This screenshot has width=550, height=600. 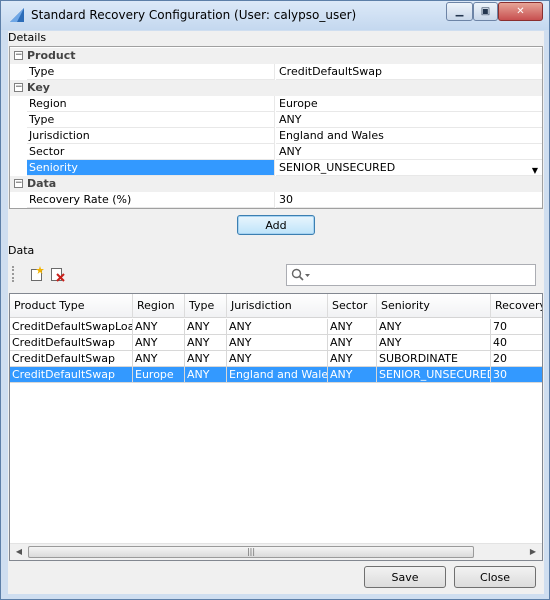 I want to click on category-label: Product, so click(x=51, y=55).